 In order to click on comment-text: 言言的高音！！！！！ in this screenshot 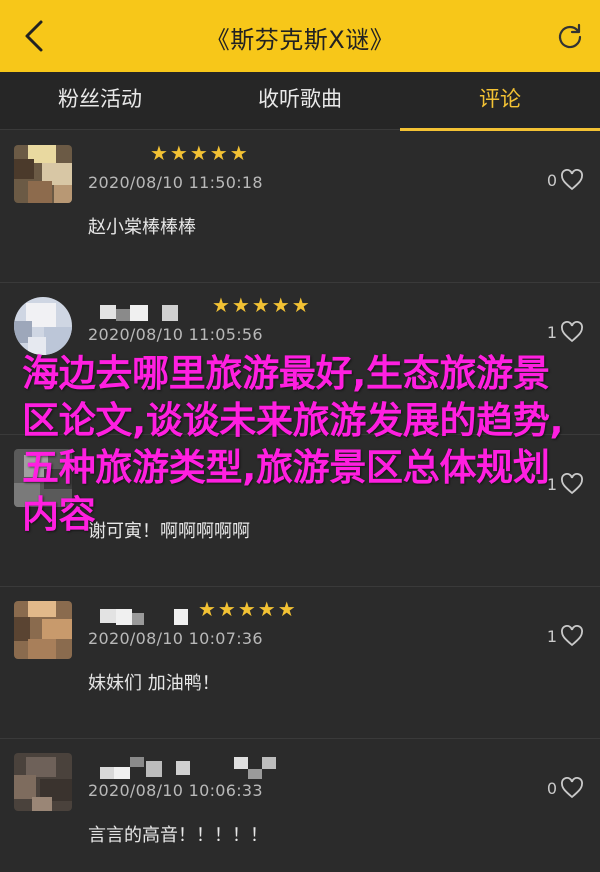, I will do `click(178, 835)`.